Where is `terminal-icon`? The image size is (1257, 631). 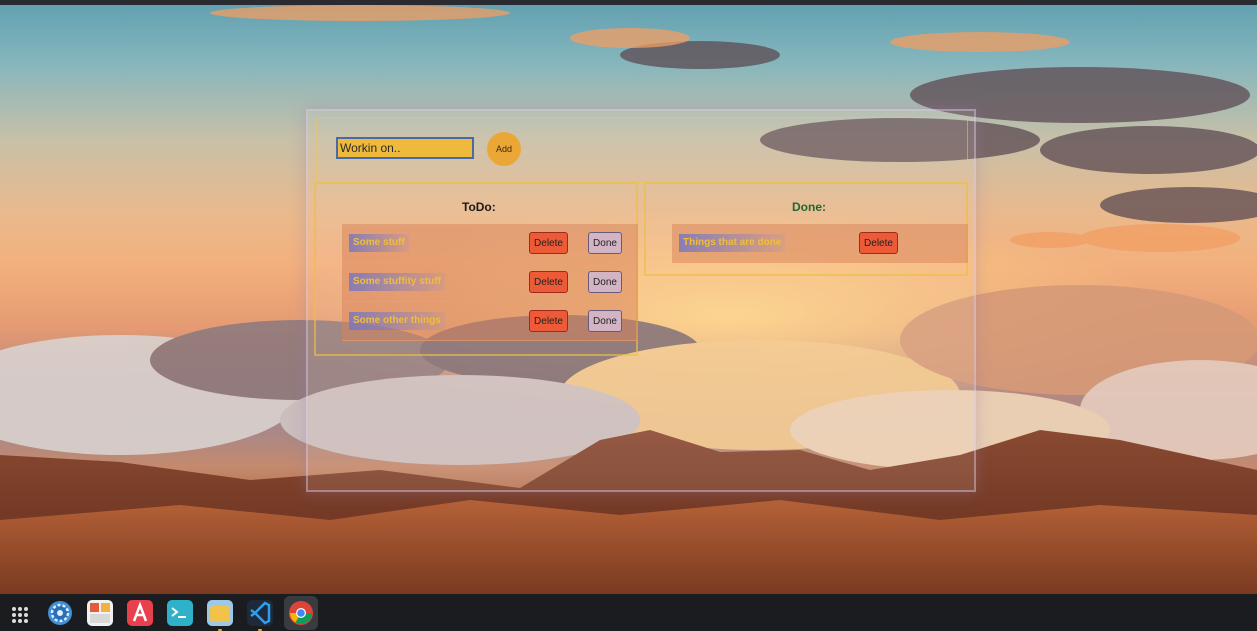 terminal-icon is located at coordinates (180, 613).